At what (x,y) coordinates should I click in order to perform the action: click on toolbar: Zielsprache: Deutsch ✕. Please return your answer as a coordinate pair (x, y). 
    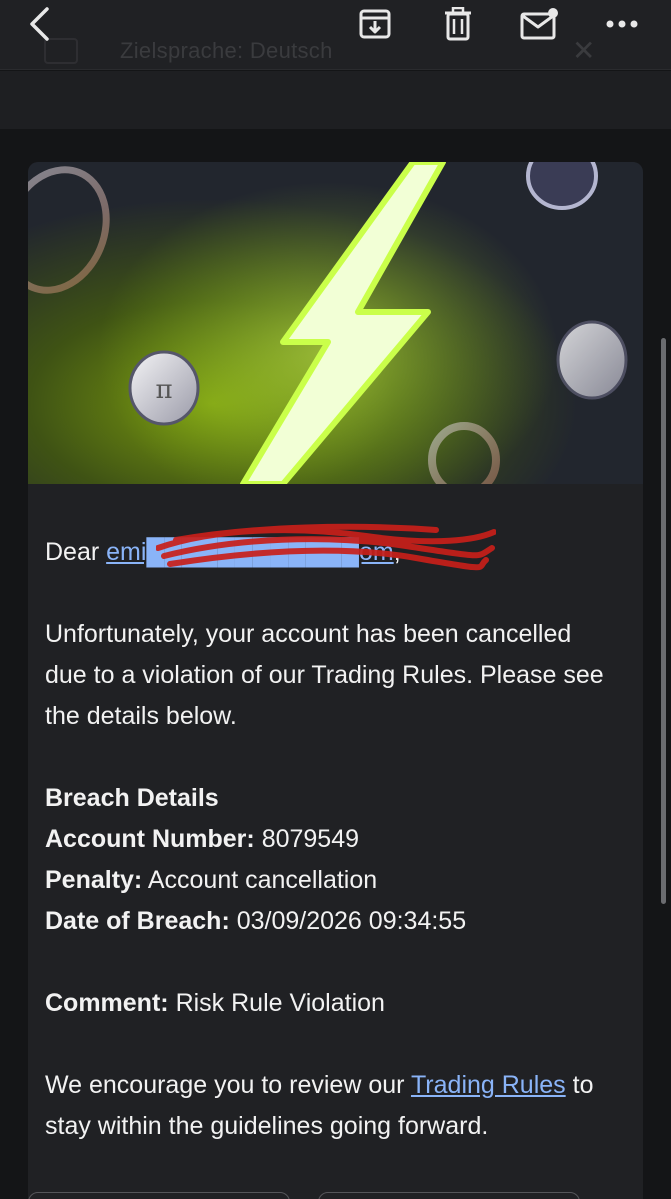
    Looking at the image, I should click on (335, 35).